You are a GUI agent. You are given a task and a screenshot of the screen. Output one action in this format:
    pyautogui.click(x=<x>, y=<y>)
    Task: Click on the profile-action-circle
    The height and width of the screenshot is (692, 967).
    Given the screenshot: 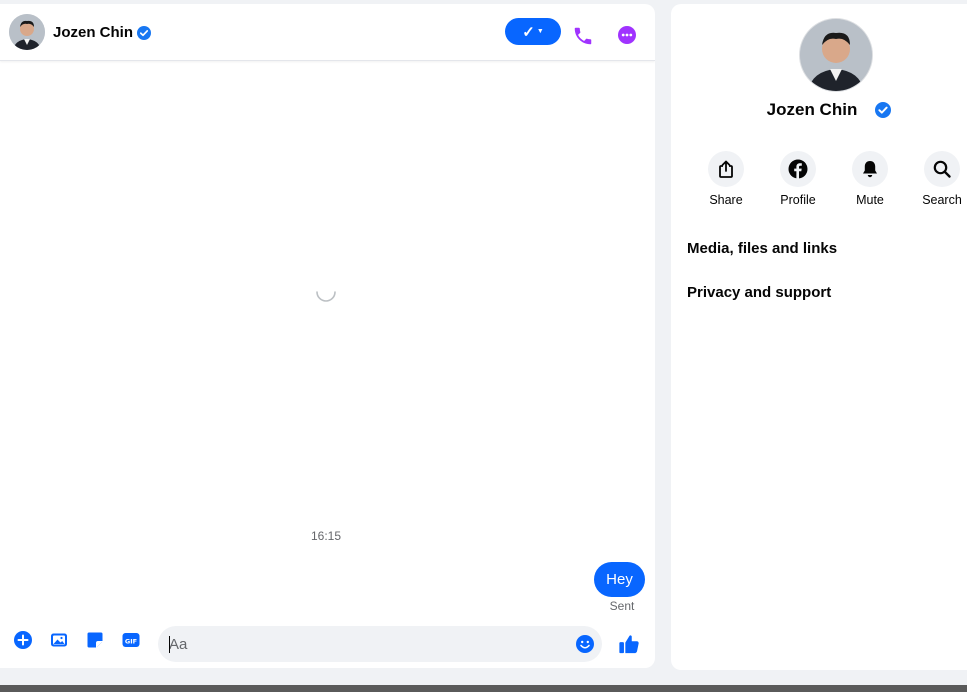 What is the action you would take?
    pyautogui.click(x=798, y=169)
    